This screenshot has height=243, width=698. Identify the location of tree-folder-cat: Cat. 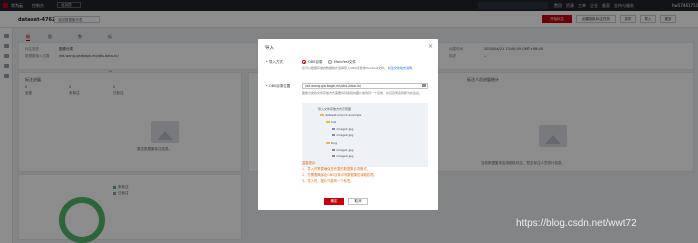
(331, 122).